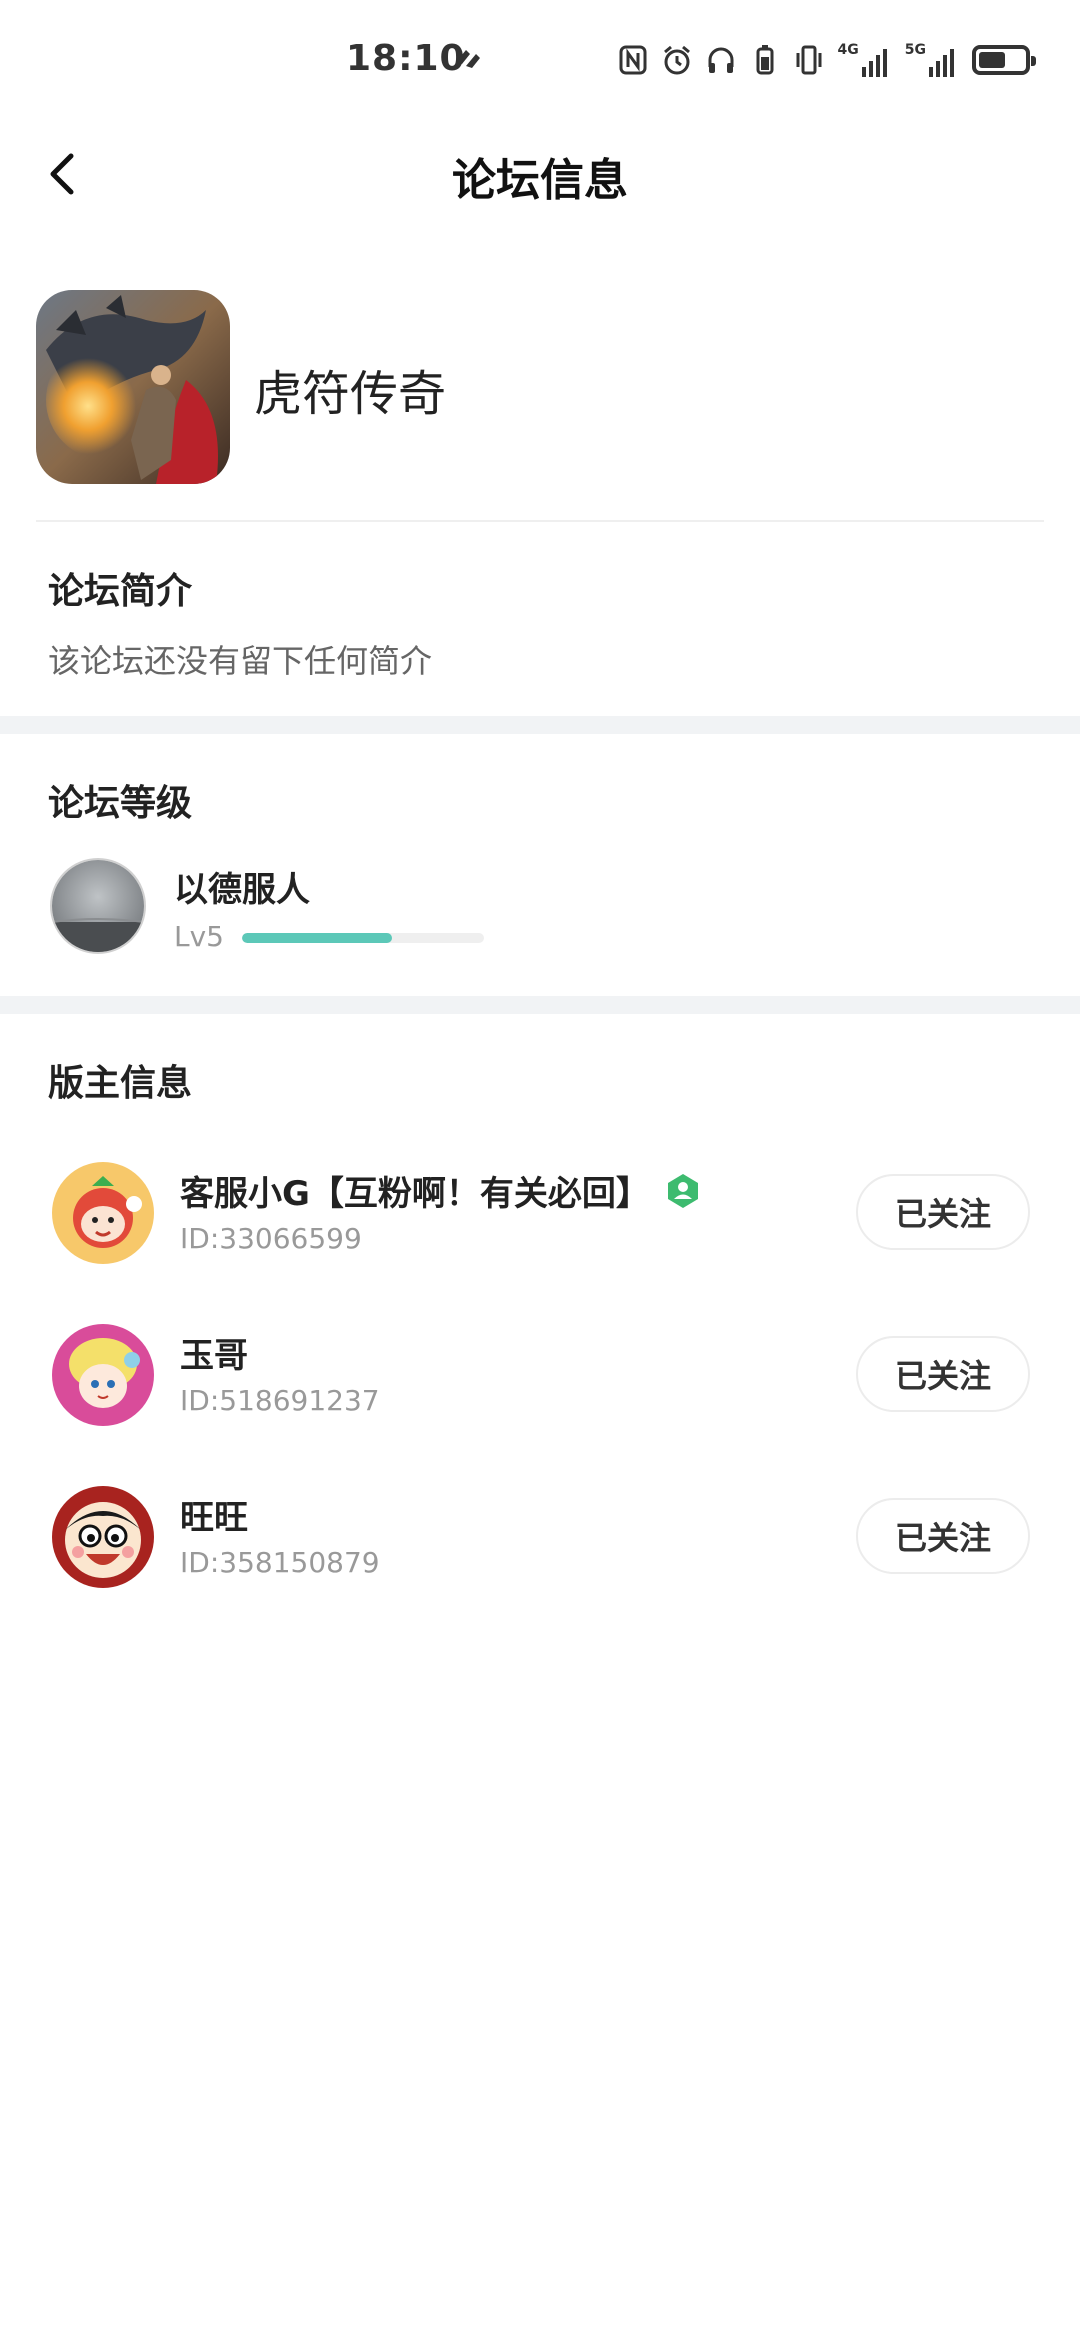  What do you see at coordinates (415, 1194) in the screenshot?
I see `moderator-name-text: 客服小G【互粉啊！有关必回】` at bounding box center [415, 1194].